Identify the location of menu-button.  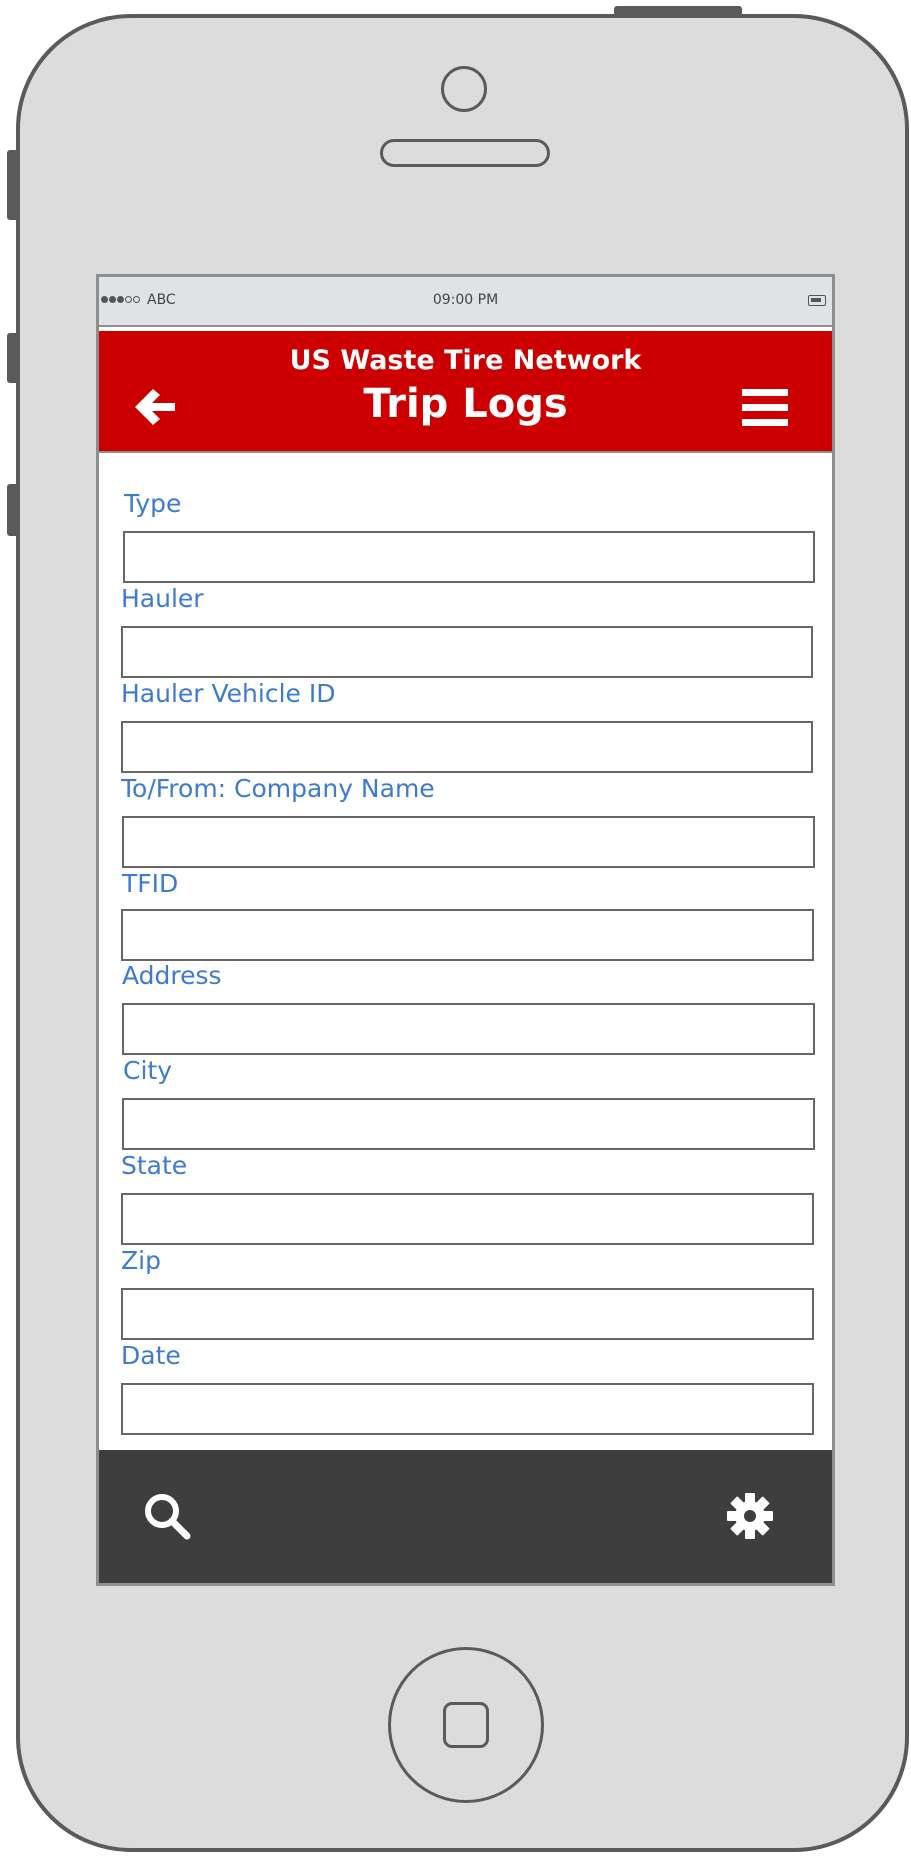
(765, 408).